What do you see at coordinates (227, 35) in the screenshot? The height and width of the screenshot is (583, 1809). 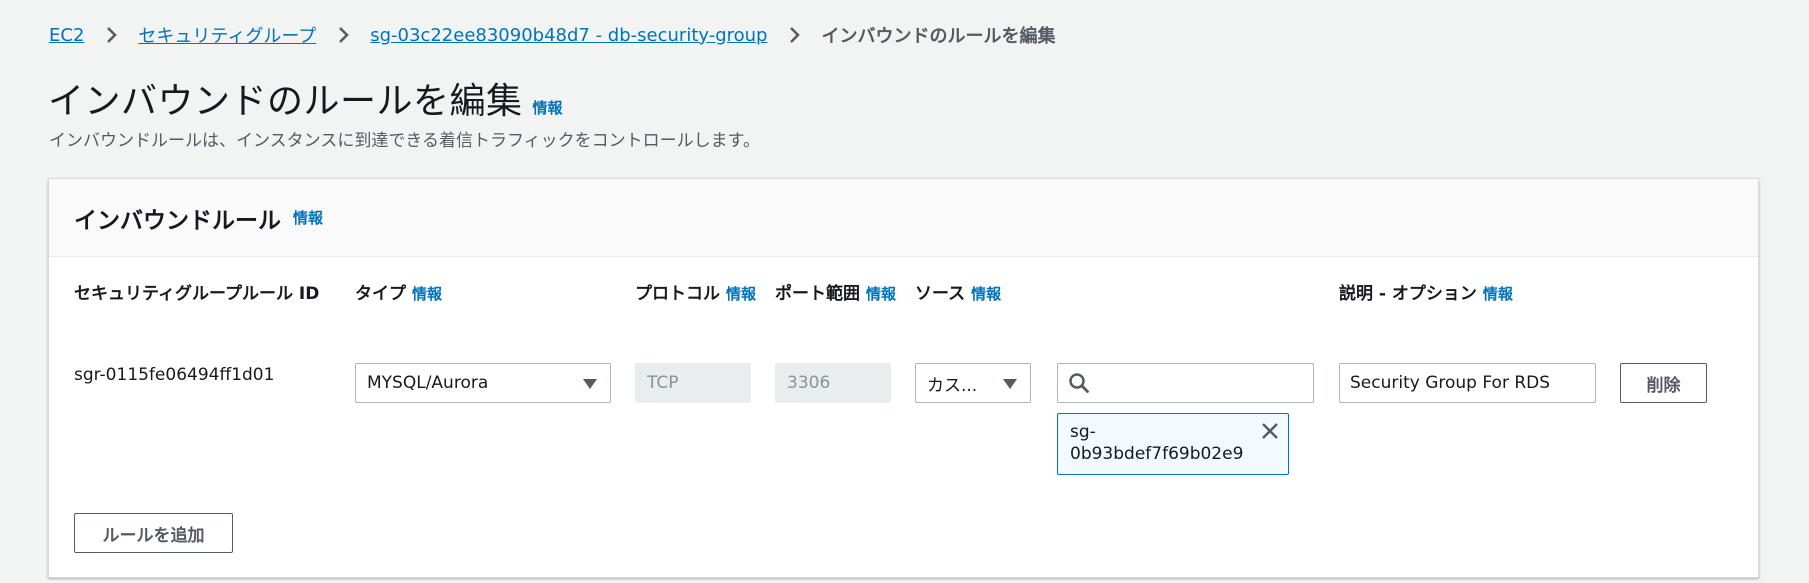 I see `breadcrumb-security-groups: セキュリティグループ` at bounding box center [227, 35].